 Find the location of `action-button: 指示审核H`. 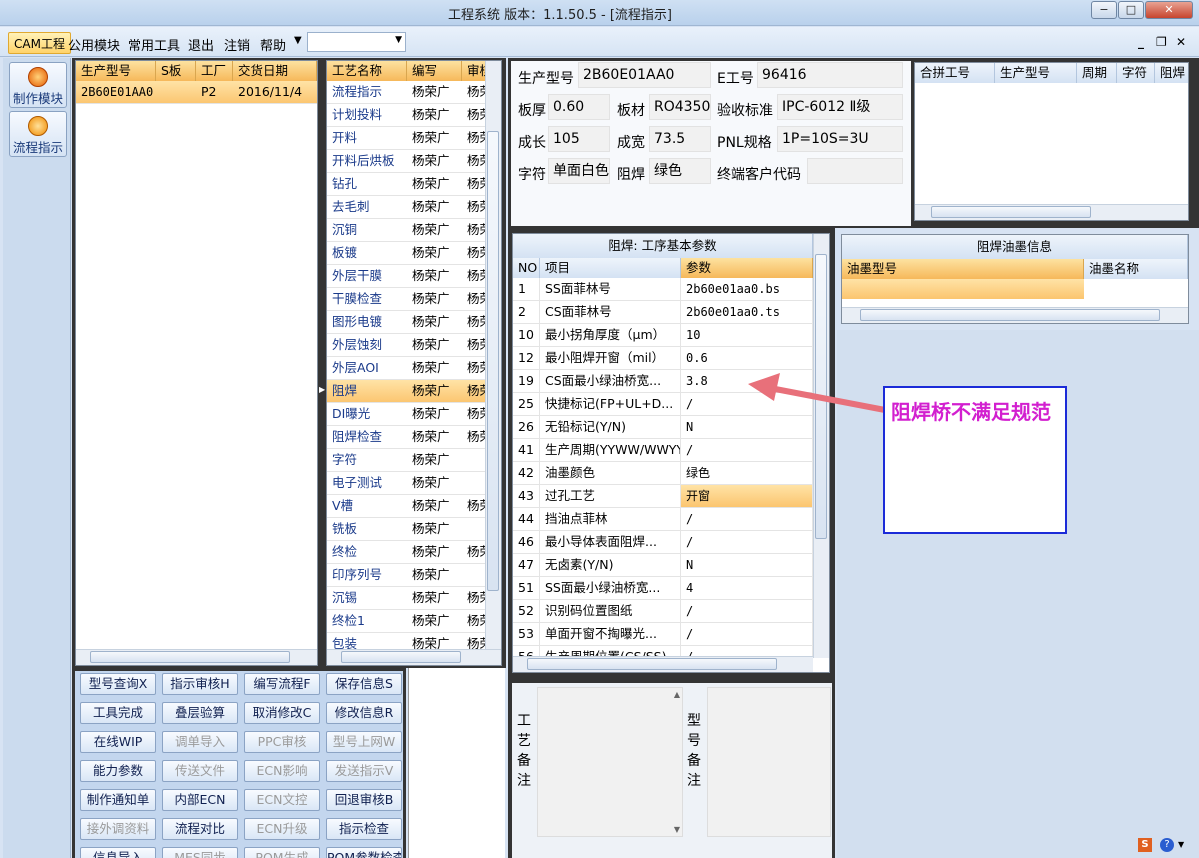

action-button: 指示审核H is located at coordinates (200, 684).